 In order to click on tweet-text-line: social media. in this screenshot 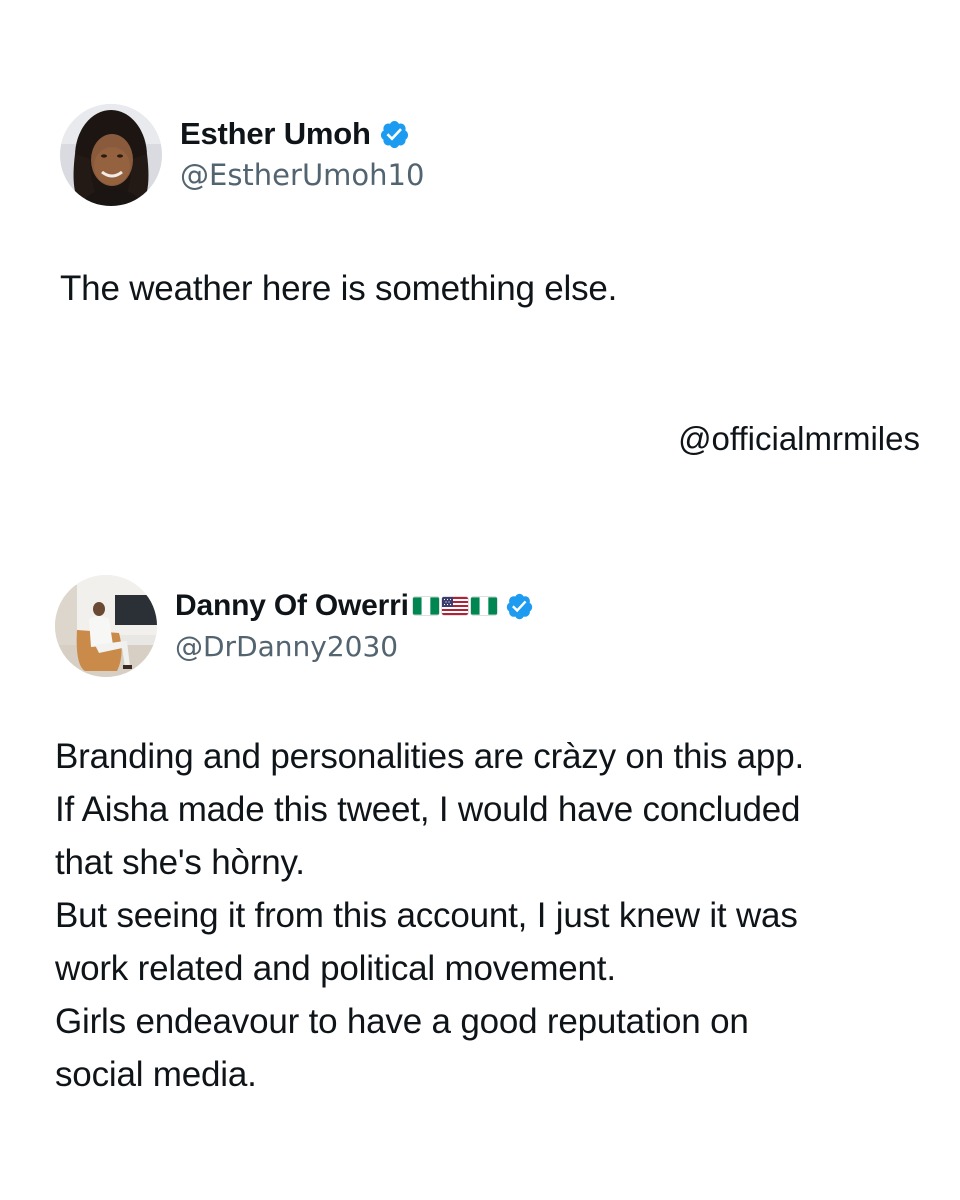, I will do `click(156, 1074)`.